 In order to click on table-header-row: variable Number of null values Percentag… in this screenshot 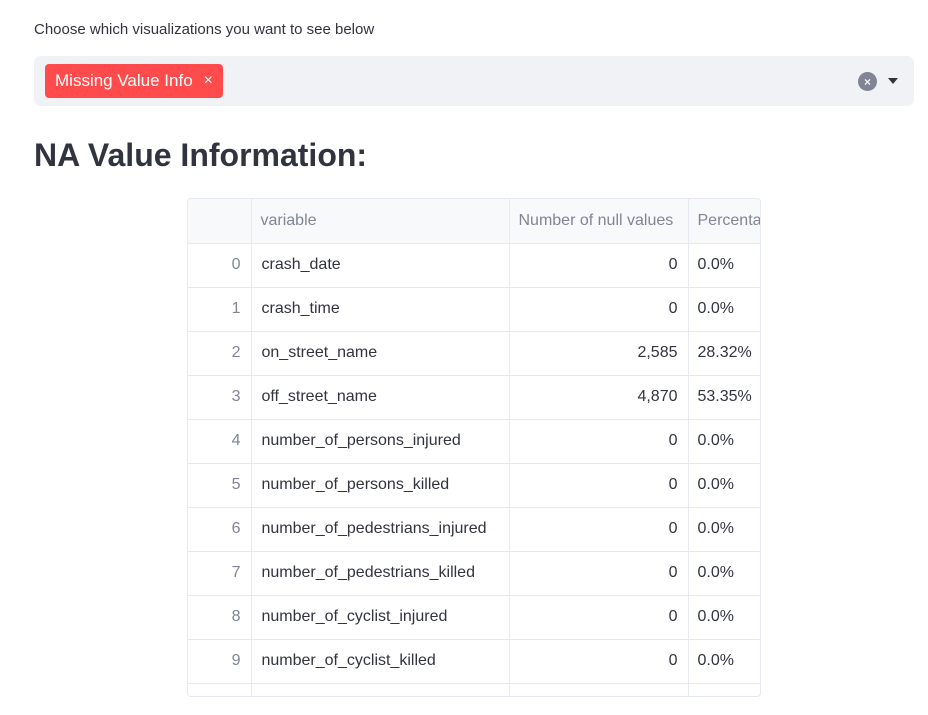, I will do `click(474, 221)`.